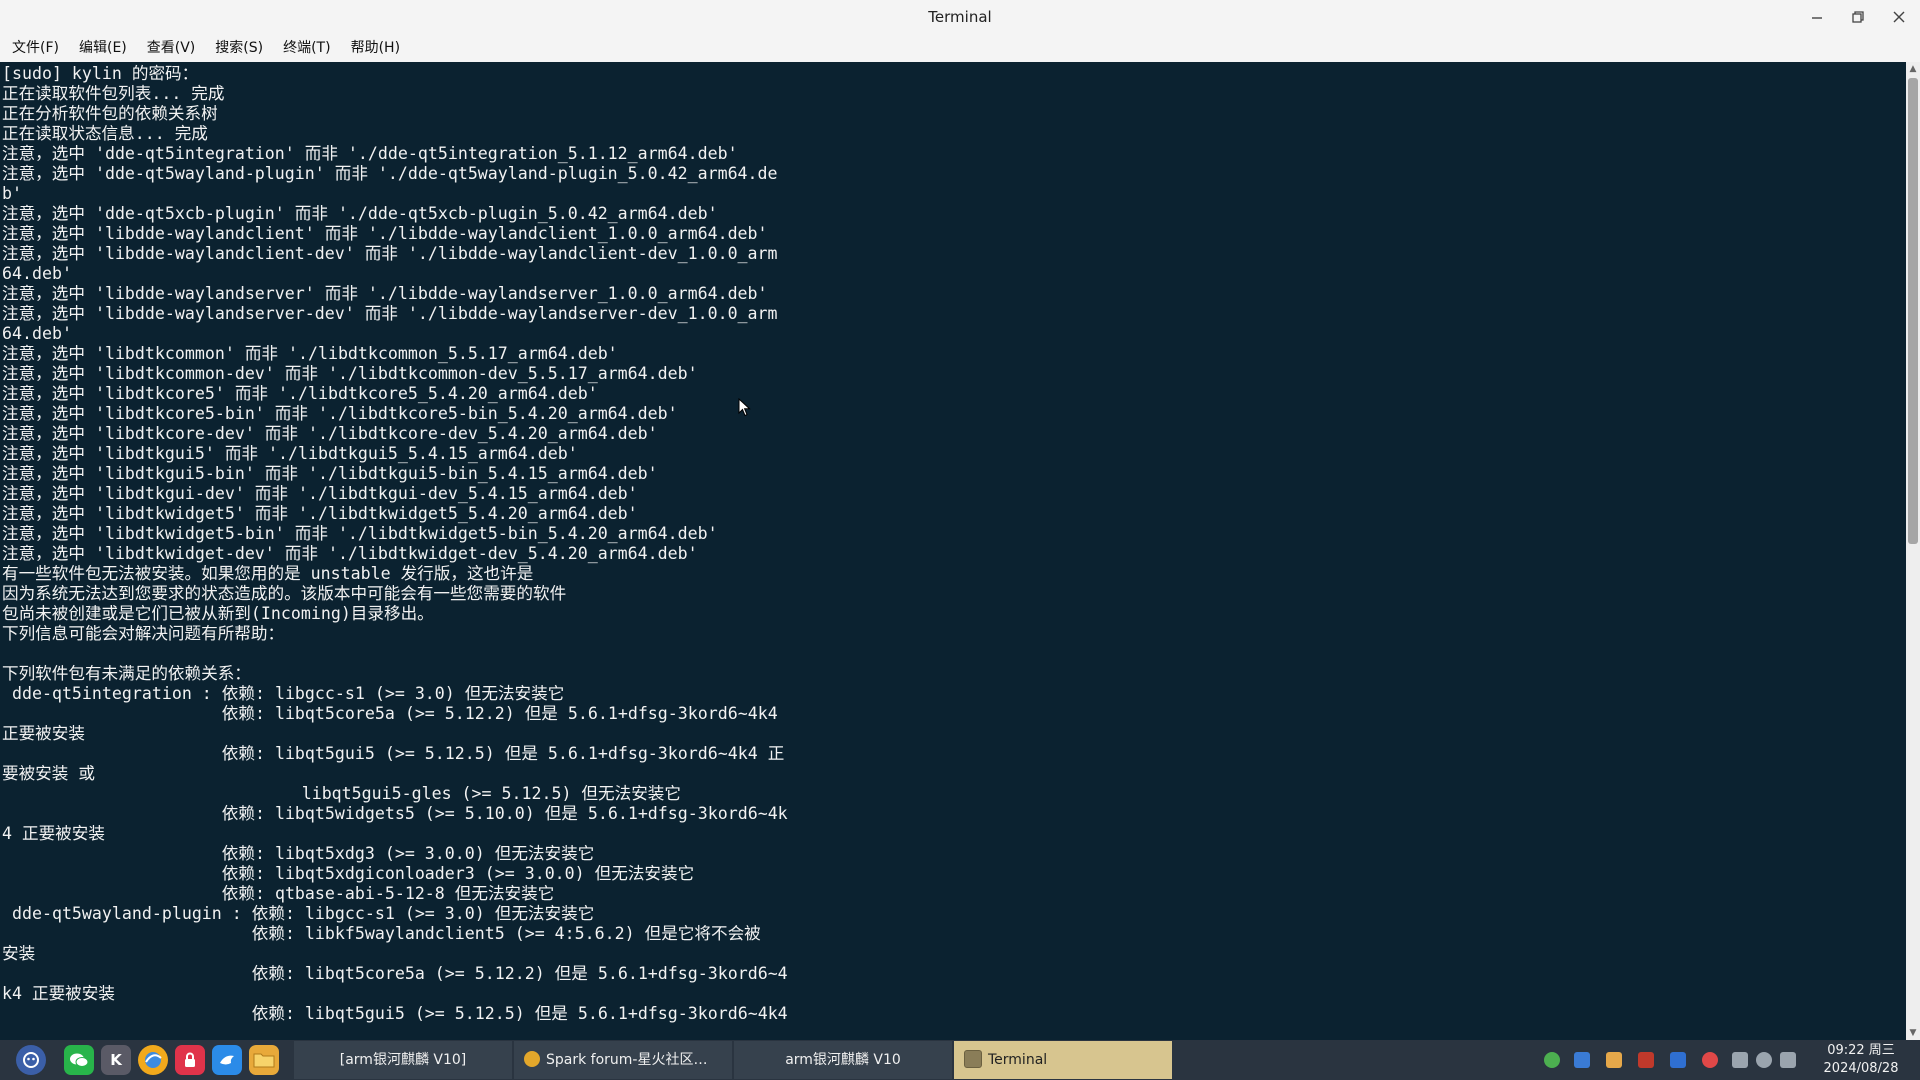 Image resolution: width=1920 pixels, height=1080 pixels. I want to click on file-manager-icon, so click(264, 1060).